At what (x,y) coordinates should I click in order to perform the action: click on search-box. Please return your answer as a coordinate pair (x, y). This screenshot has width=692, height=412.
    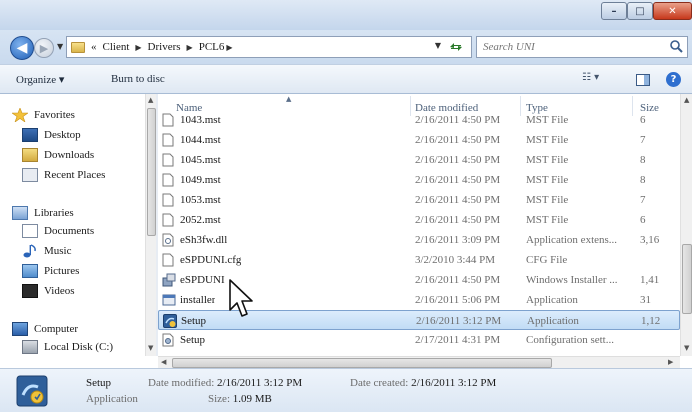
    Looking at the image, I should click on (582, 47).